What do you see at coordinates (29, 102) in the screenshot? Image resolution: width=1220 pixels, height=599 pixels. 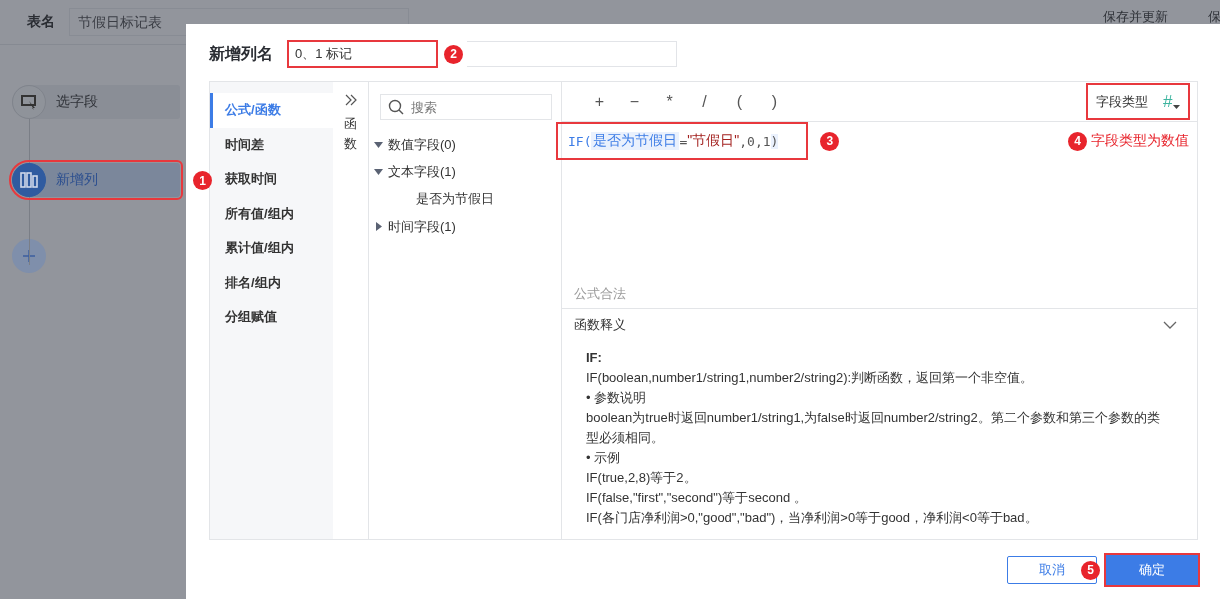 I see `cursor-icon` at bounding box center [29, 102].